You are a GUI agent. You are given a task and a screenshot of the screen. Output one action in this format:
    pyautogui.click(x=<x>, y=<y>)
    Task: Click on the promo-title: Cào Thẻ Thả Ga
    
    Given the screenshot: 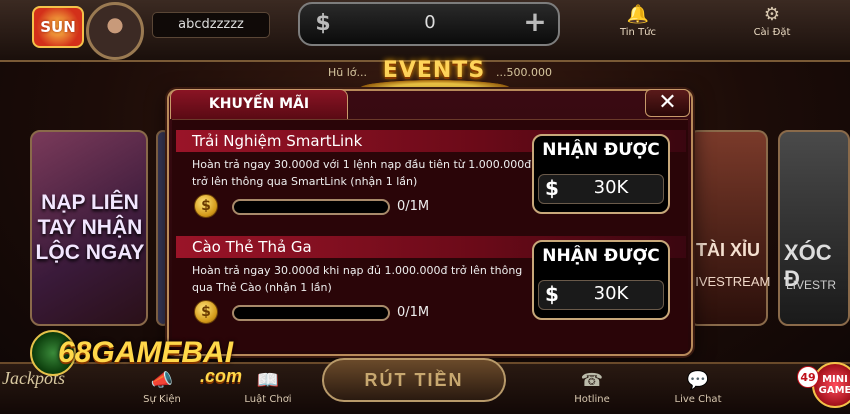 What is the action you would take?
    pyautogui.click(x=252, y=247)
    